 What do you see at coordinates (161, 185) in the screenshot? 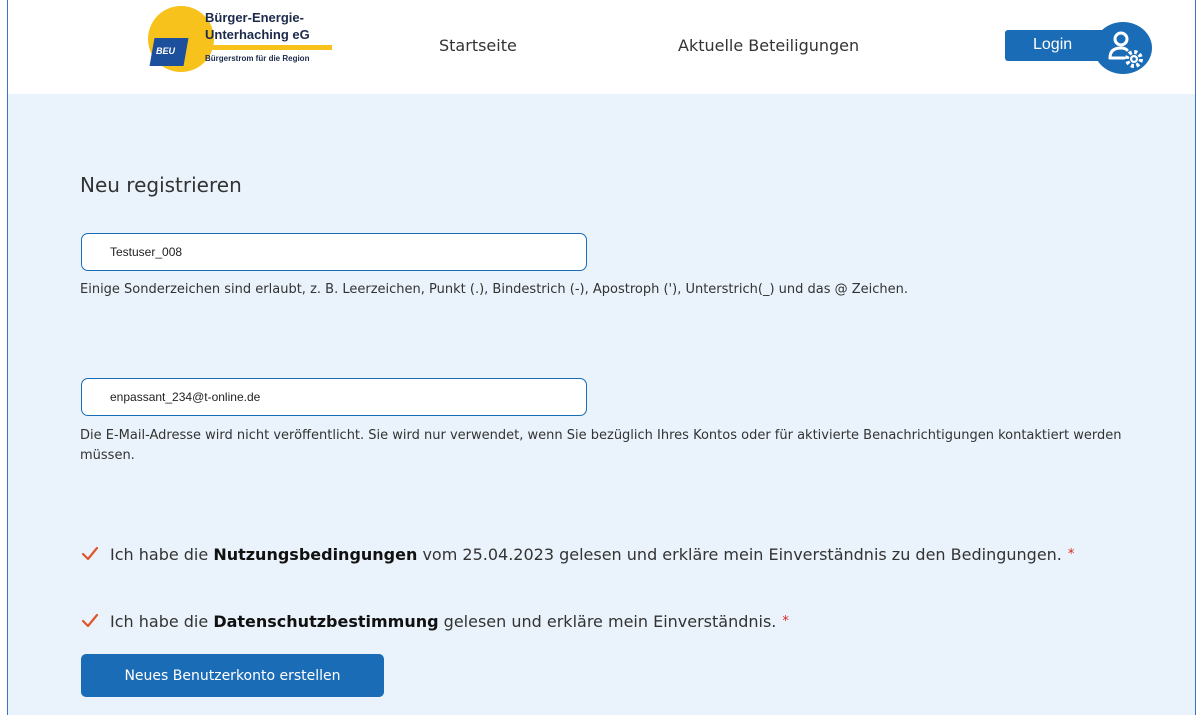
I see `page-title: Neu registrieren` at bounding box center [161, 185].